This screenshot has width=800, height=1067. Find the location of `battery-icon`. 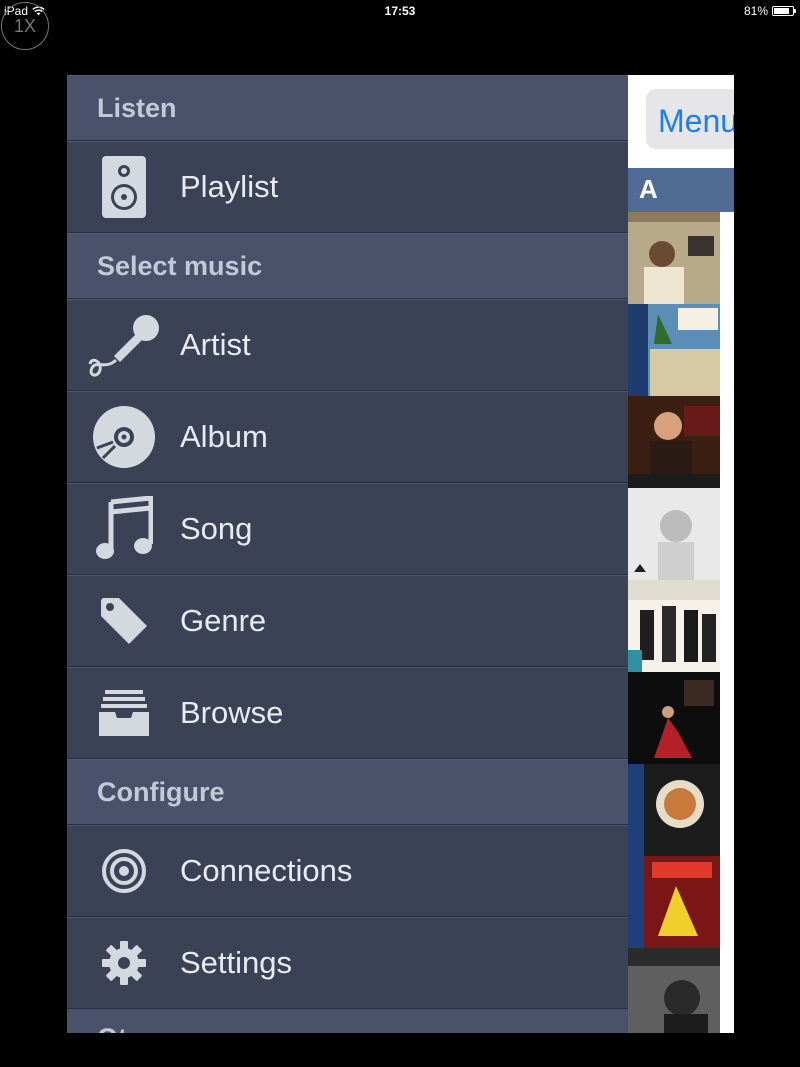

battery-icon is located at coordinates (784, 11).